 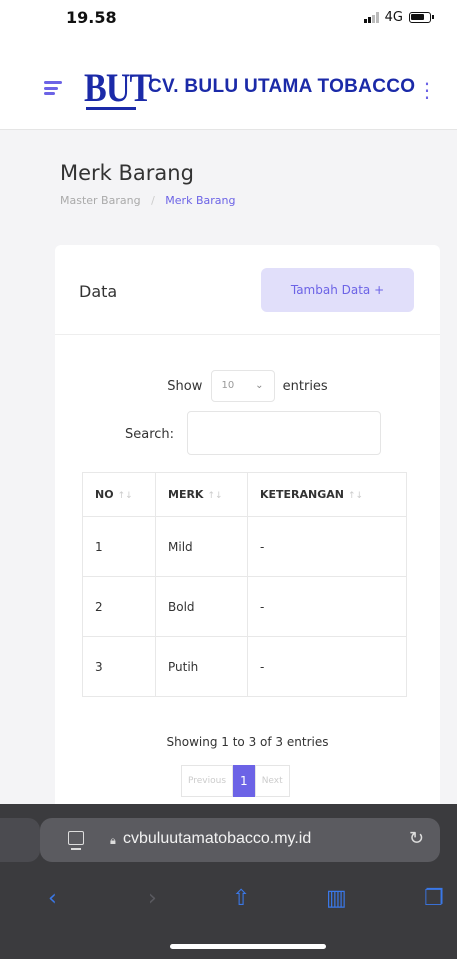 What do you see at coordinates (427, 90) in the screenshot?
I see `more-options-icon: ⋮` at bounding box center [427, 90].